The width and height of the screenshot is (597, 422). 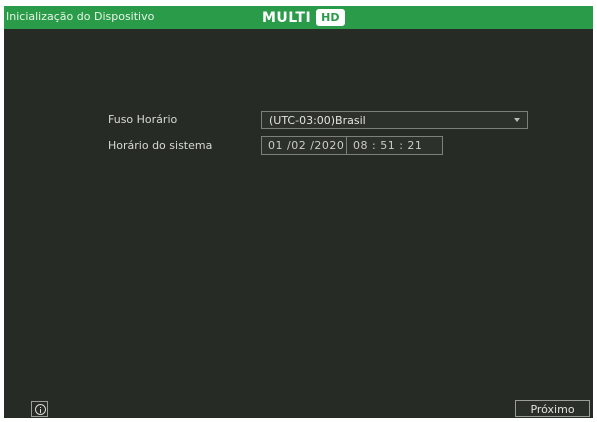 I want to click on time-field: 08 : 51 : 21, so click(x=394, y=145).